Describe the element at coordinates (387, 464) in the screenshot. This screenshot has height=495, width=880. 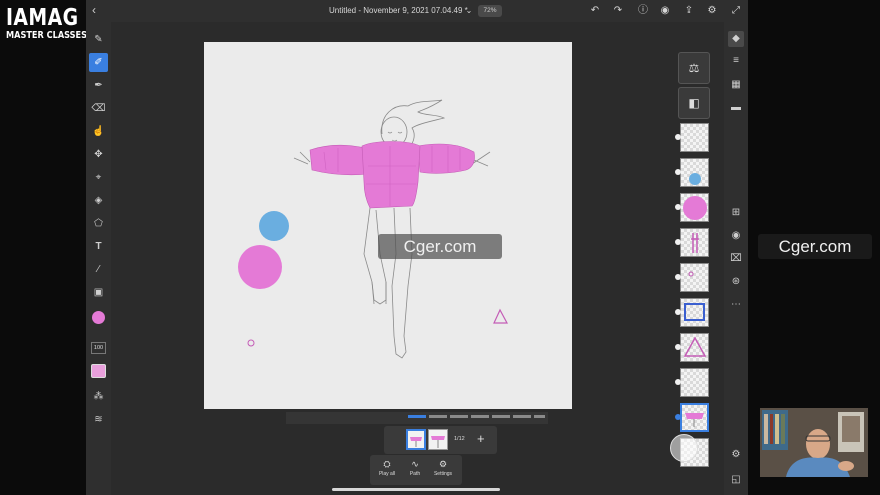
I see `play-all-icon: ⛭` at that location.